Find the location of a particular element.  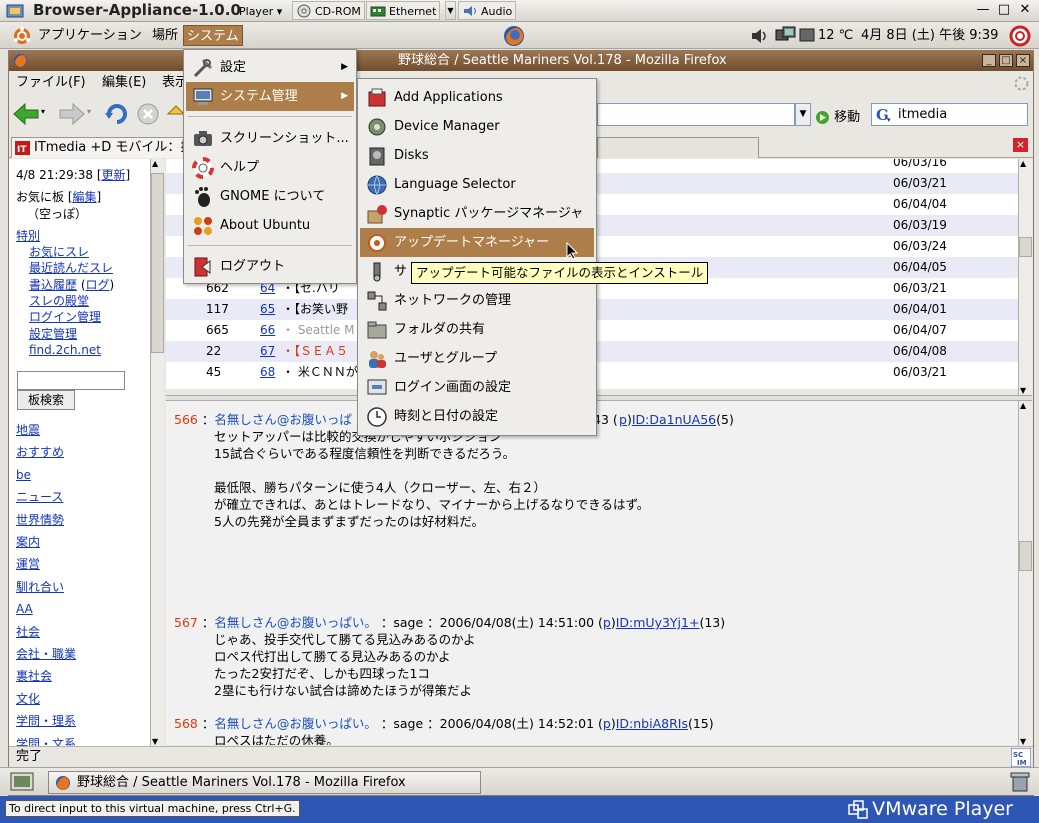

special-link-settings: 設定管理 is located at coordinates (53, 334).